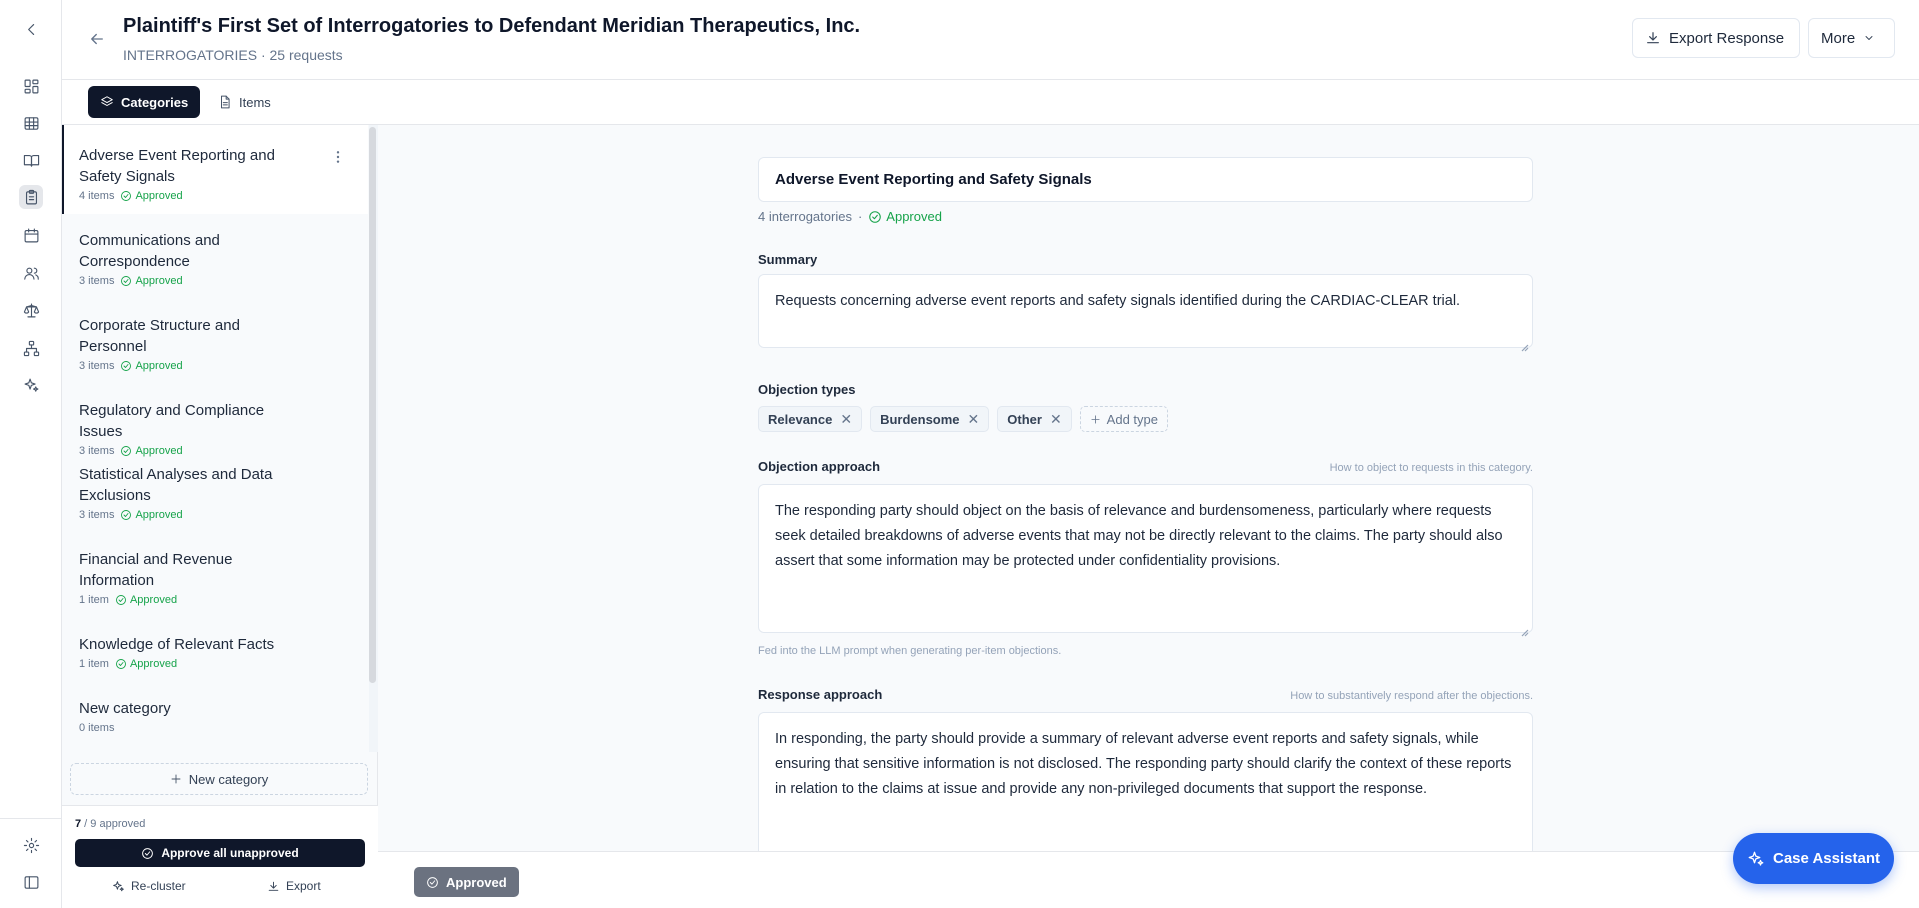 This screenshot has height=908, width=1919. I want to click on approve-all-button: Approve all unapproved, so click(220, 853).